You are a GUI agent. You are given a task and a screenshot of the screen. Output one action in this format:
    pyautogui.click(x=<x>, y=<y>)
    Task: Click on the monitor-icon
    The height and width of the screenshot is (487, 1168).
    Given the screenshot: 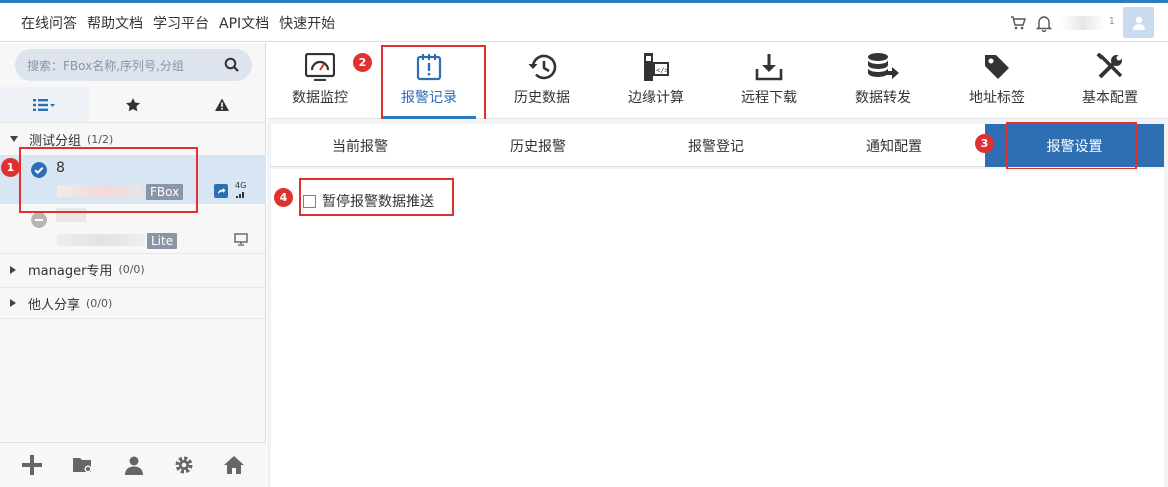 What is the action you would take?
    pyautogui.click(x=320, y=67)
    